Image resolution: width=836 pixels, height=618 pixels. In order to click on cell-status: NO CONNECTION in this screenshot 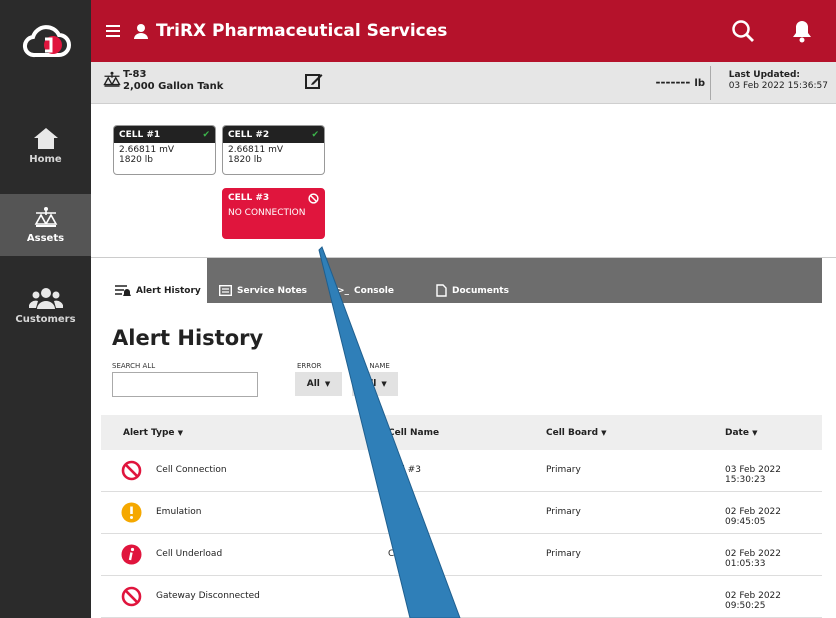, I will do `click(267, 213)`.